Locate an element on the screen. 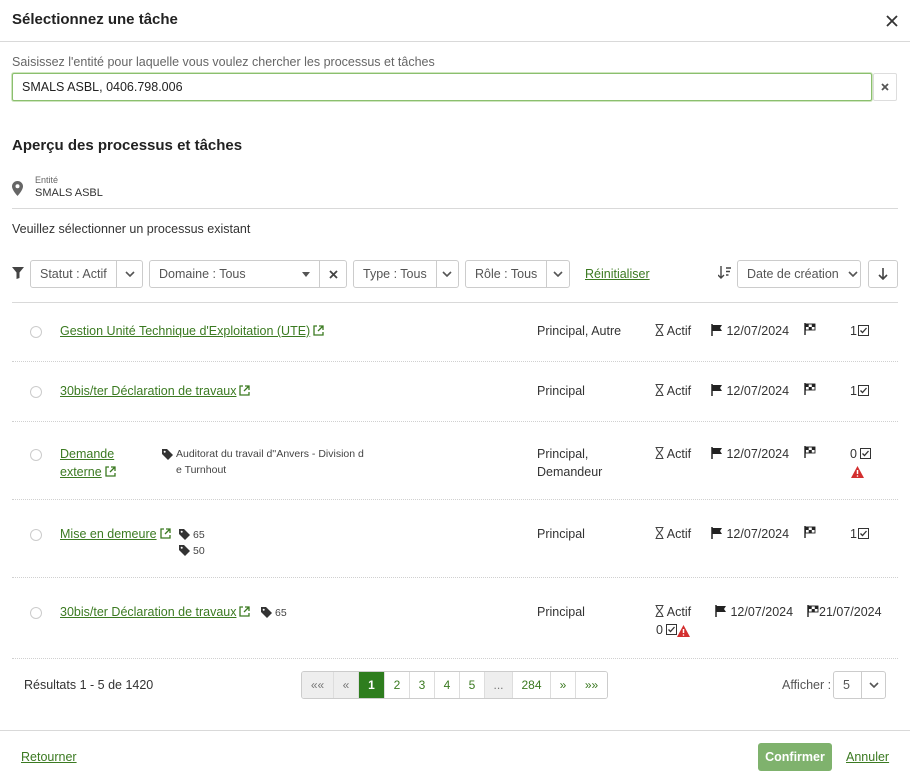 The image size is (910, 784). statut-filter-label: Statut : Actif is located at coordinates (73, 274).